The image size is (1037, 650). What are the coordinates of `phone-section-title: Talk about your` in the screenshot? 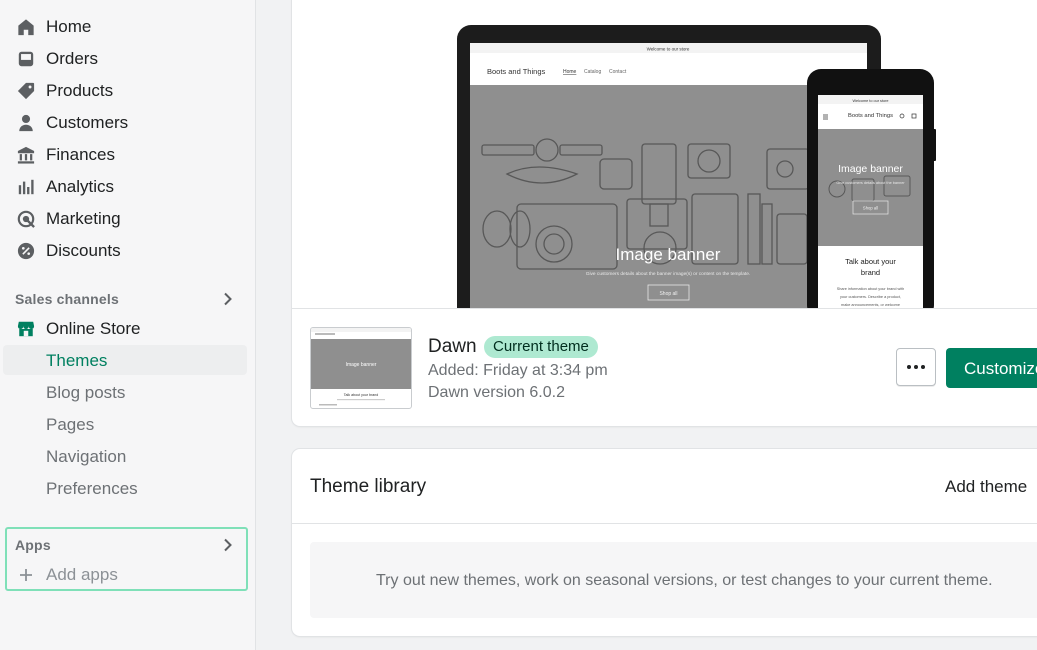 It's located at (870, 261).